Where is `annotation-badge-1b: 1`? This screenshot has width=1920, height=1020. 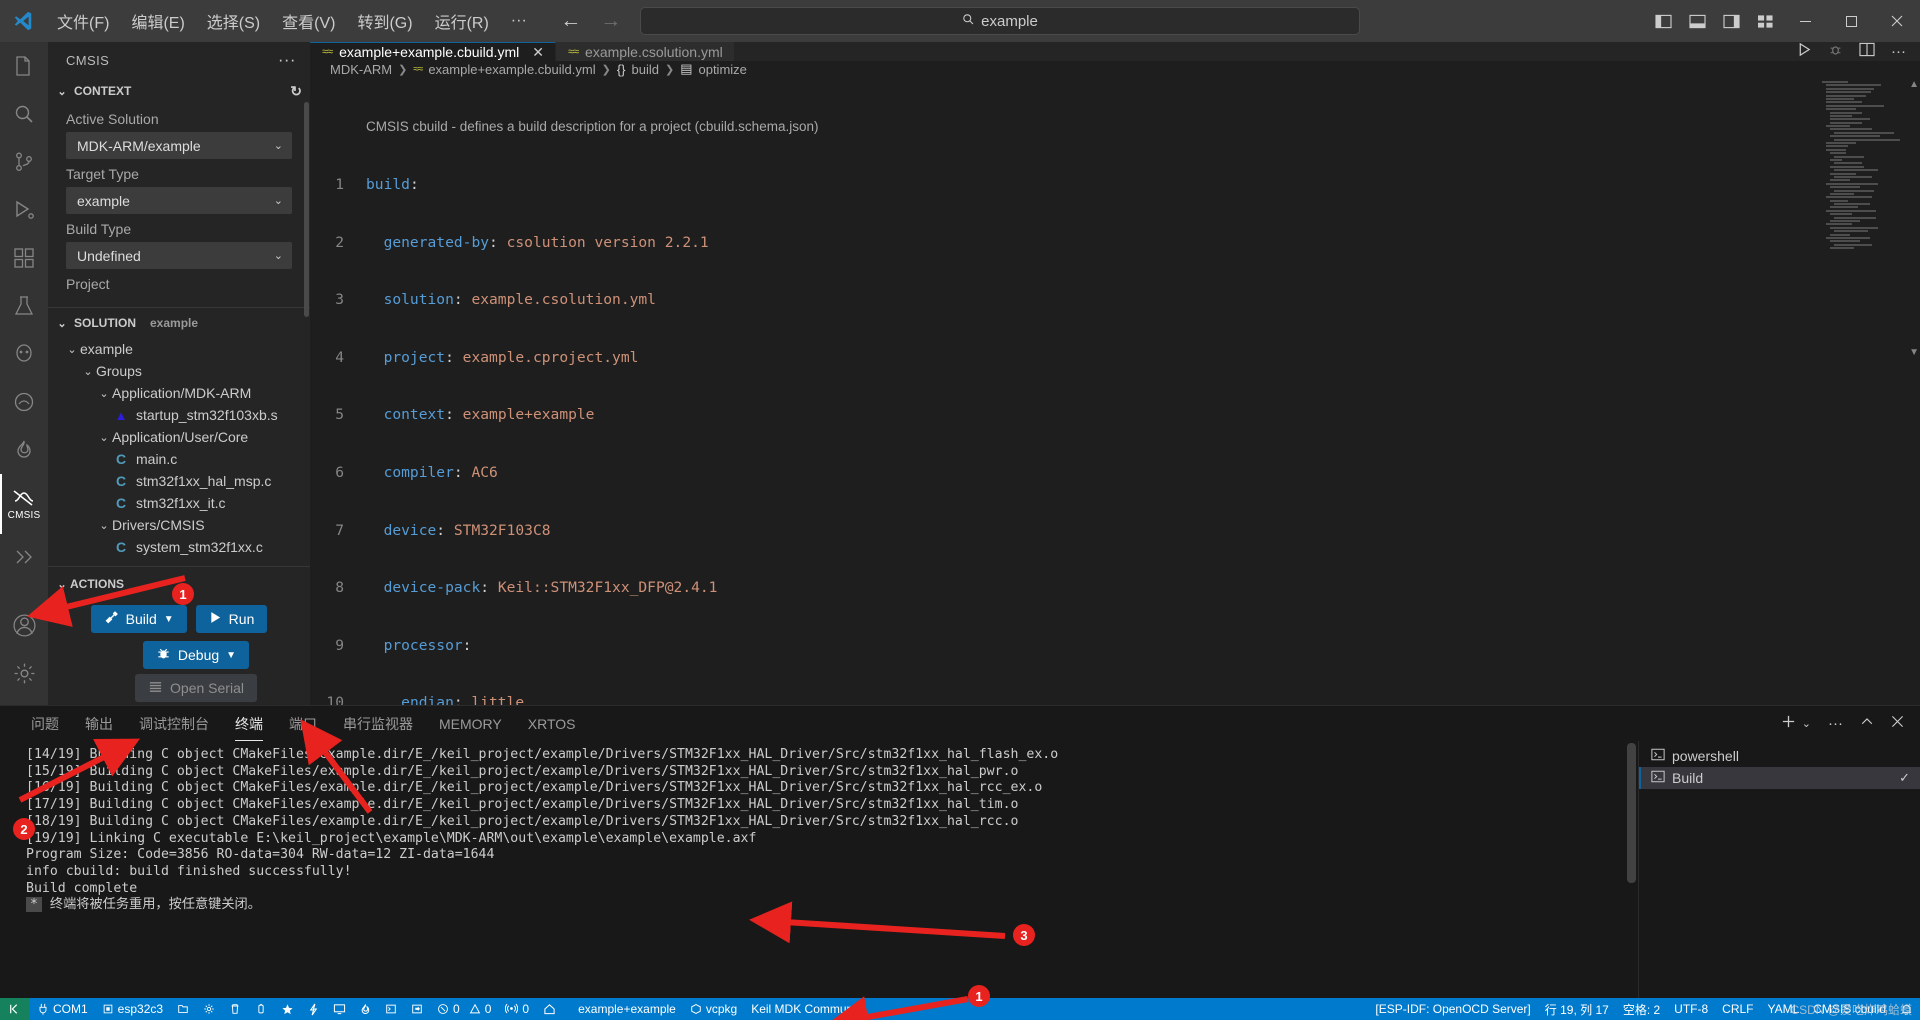 annotation-badge-1b: 1 is located at coordinates (979, 996).